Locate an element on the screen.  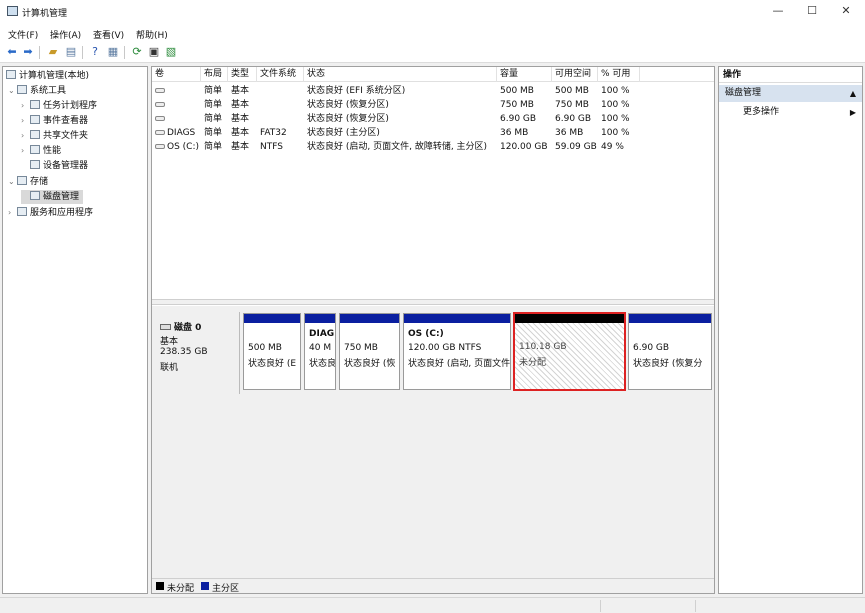
tree-performance: › 性能 is located at coordinates (41, 151).